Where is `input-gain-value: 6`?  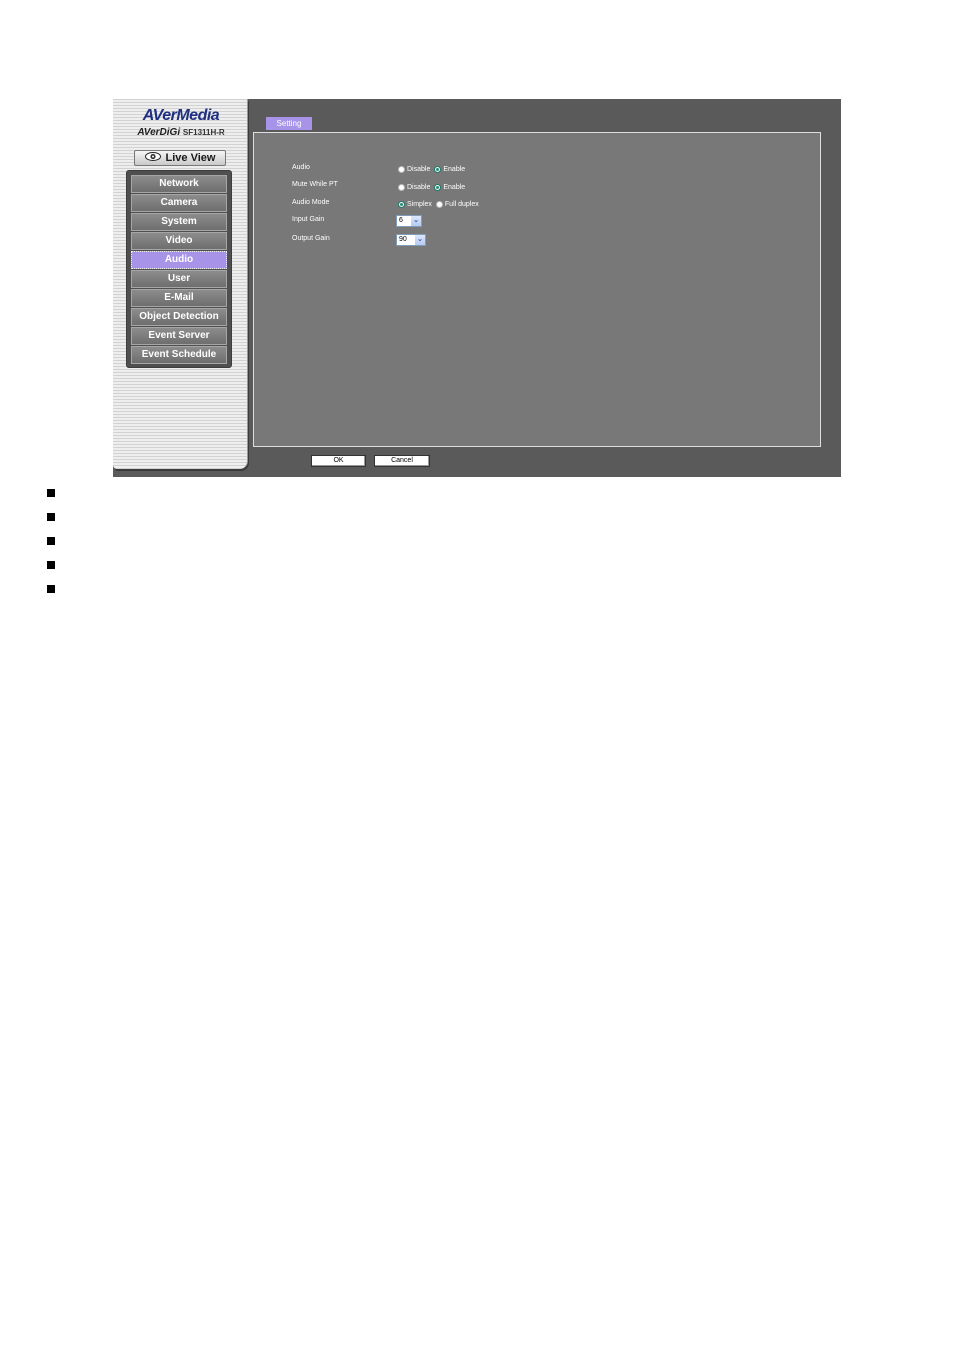
input-gain-value: 6 is located at coordinates (401, 220).